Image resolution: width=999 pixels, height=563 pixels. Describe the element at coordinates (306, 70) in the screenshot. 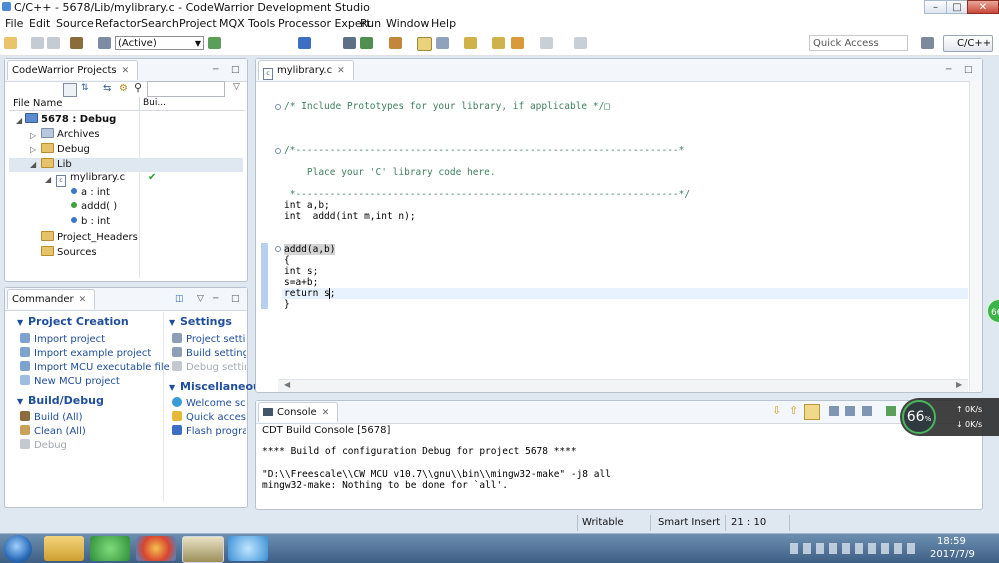

I see `tab-mylibrary-c: c mylibrary.c ✕` at that location.